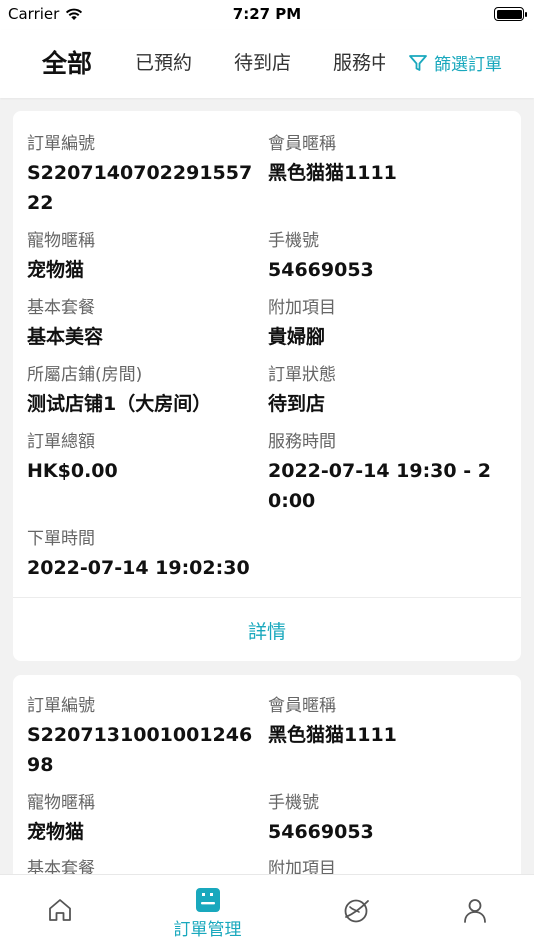  Describe the element at coordinates (262, 61) in the screenshot. I see `tab-awaiting-arrival: 待到店` at that location.